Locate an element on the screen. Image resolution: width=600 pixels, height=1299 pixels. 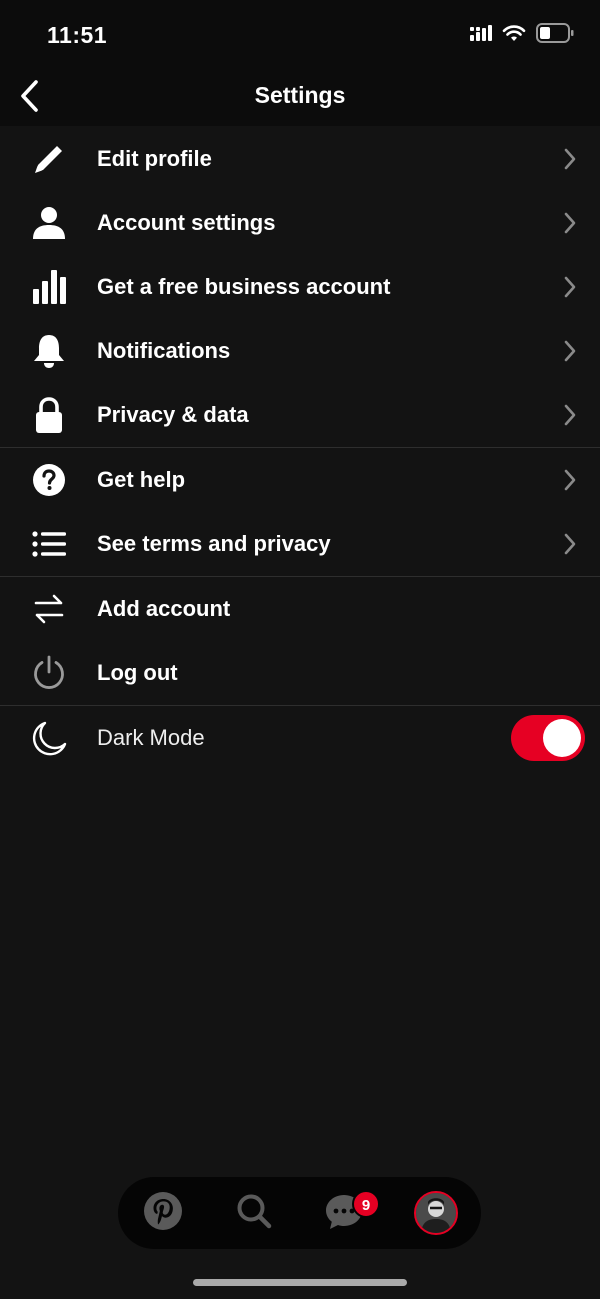
settings-item-terms-privacy: See terms and privacy is located at coordinates (300, 544).